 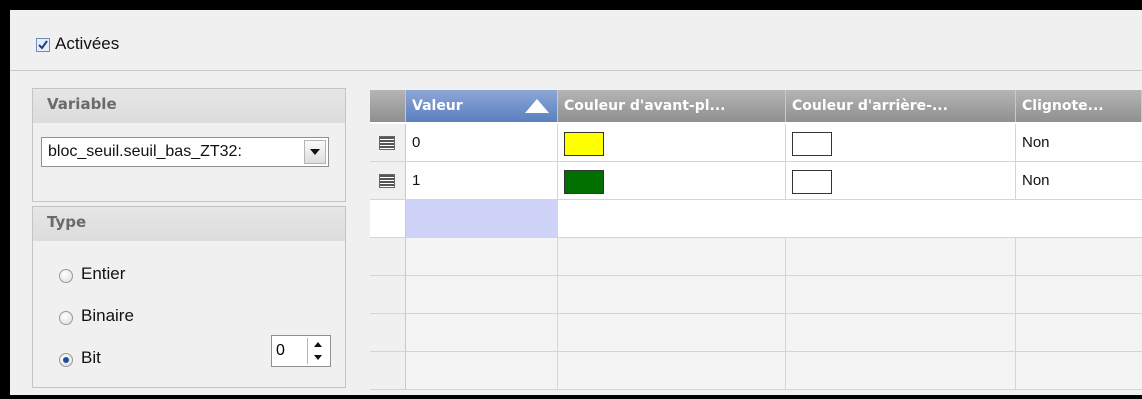 I want to click on activation-label: Activées, so click(x=87, y=43).